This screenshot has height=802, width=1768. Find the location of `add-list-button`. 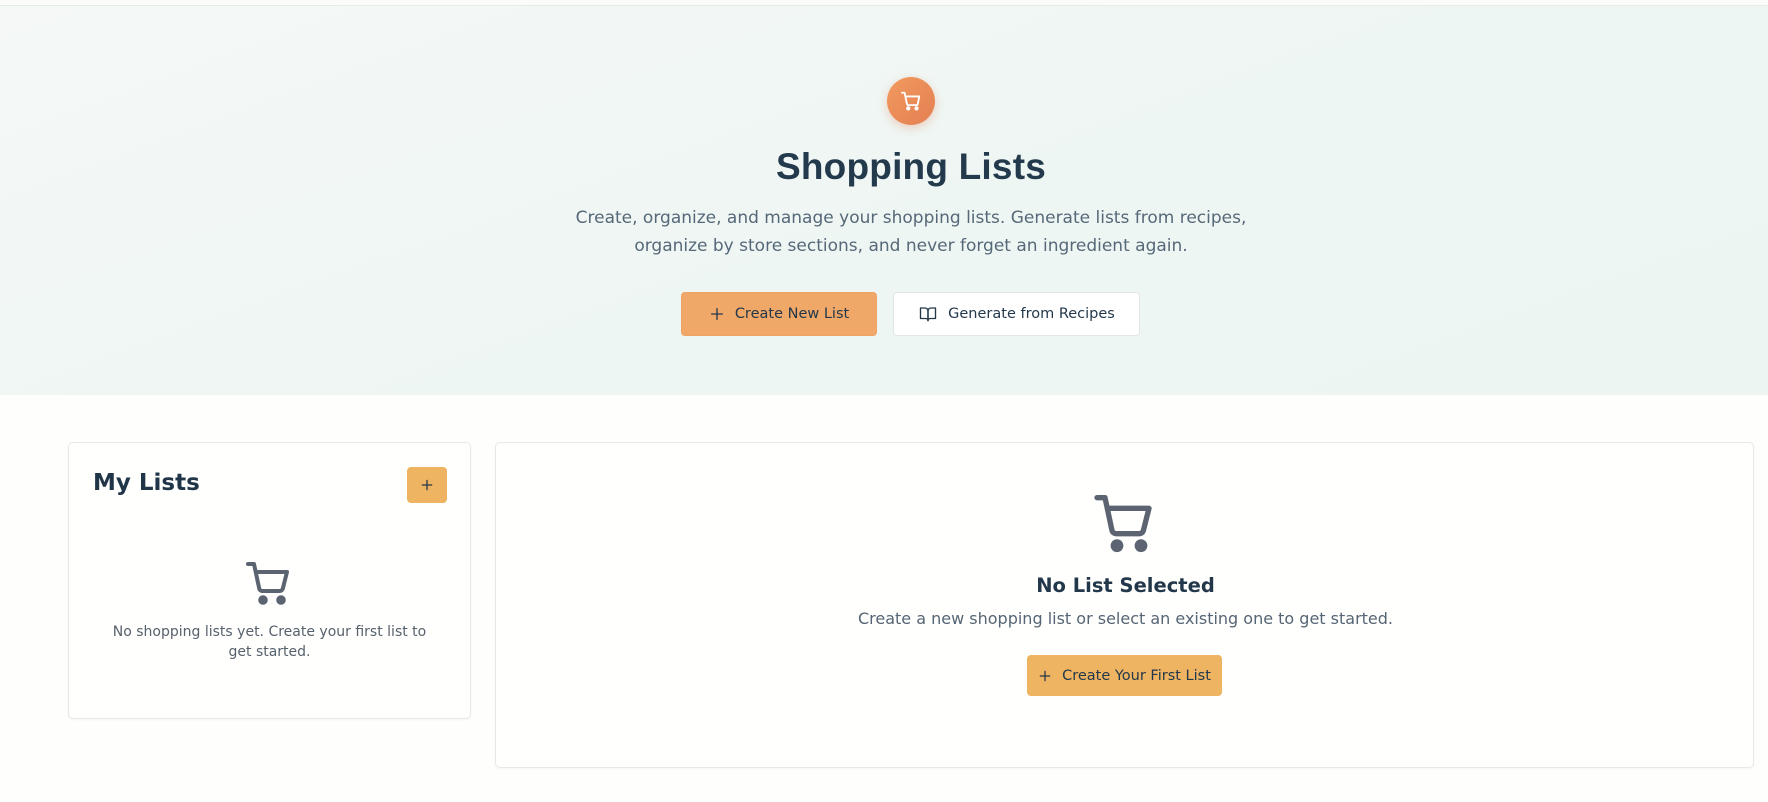

add-list-button is located at coordinates (427, 485).